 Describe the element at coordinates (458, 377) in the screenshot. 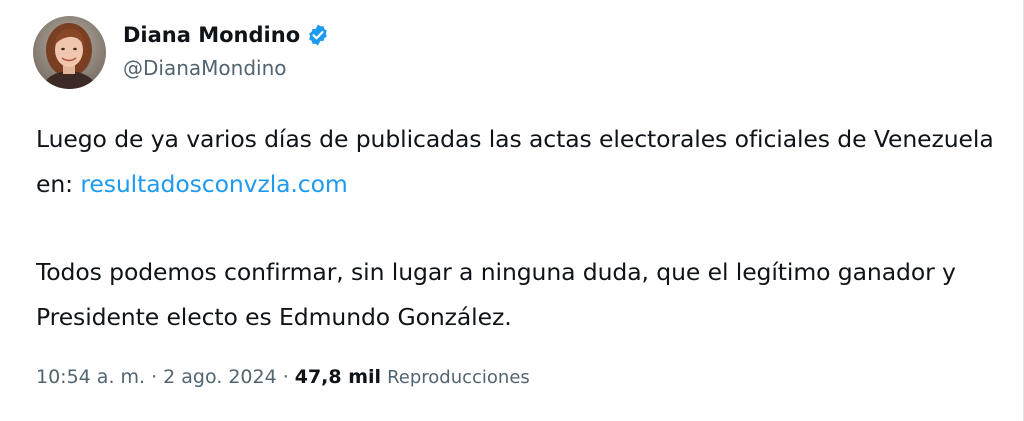

I see `views-label: Reproducciones` at that location.